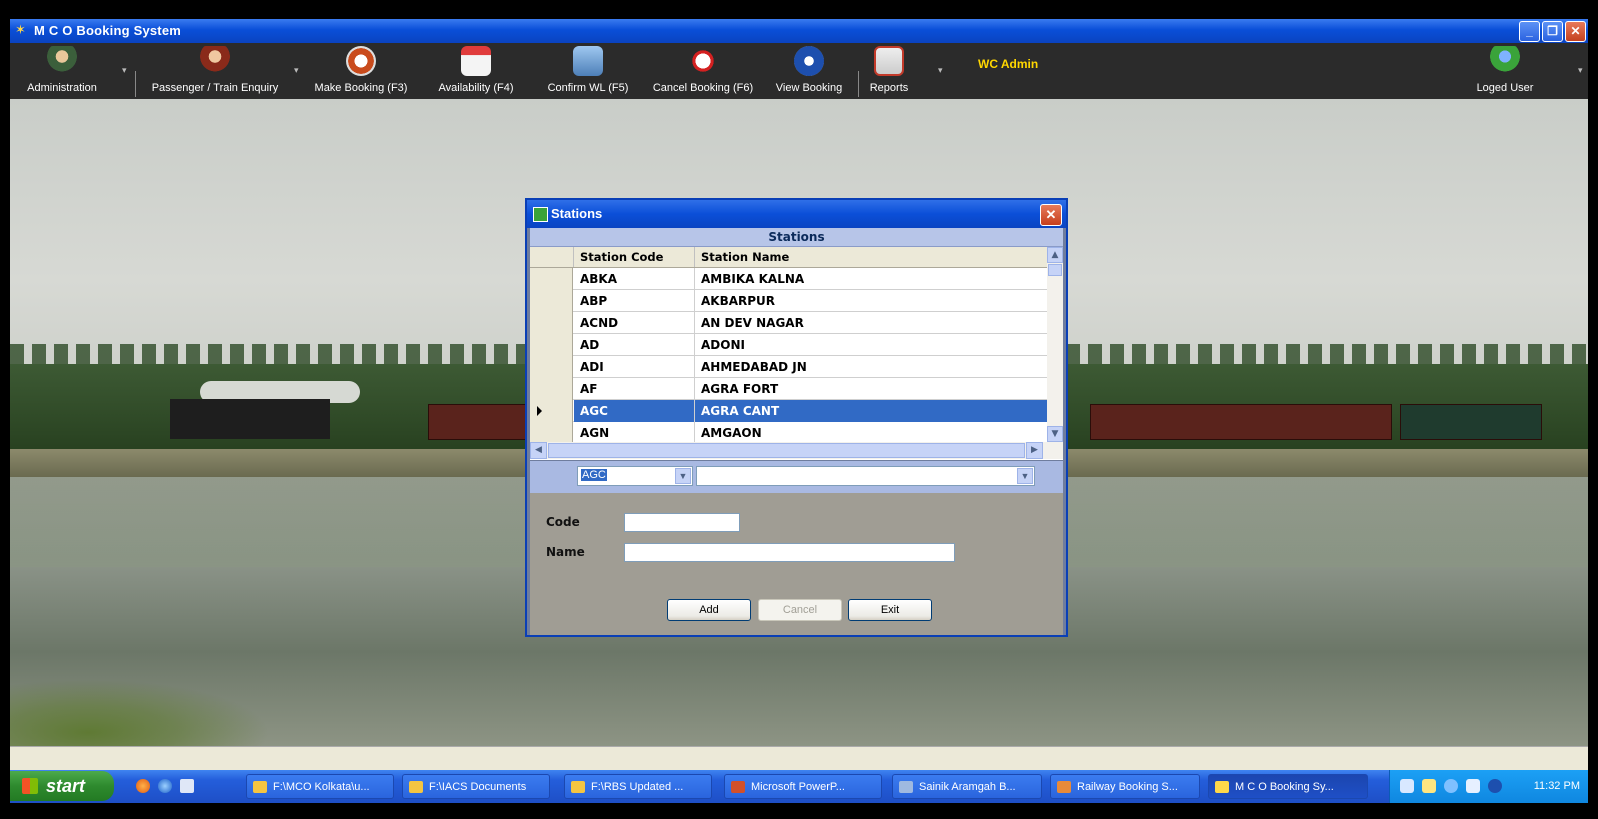 The height and width of the screenshot is (819, 1598). Describe the element at coordinates (1055, 255) in the screenshot. I see `scroll-up-icon: ▲` at that location.